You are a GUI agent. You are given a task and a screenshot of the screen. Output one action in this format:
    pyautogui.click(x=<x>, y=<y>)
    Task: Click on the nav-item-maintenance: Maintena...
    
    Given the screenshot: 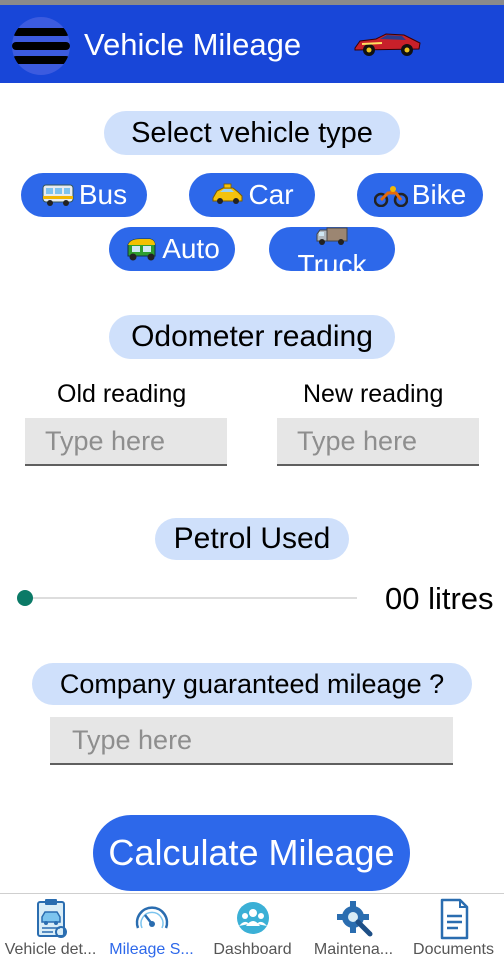 What is the action you would take?
    pyautogui.click(x=353, y=931)
    